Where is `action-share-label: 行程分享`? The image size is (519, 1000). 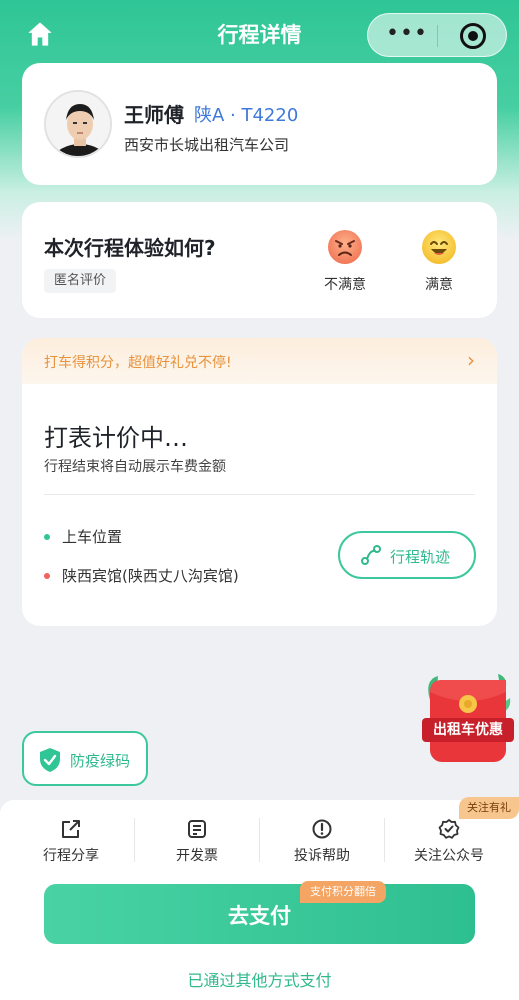
action-share-label: 行程分享 is located at coordinates (71, 856).